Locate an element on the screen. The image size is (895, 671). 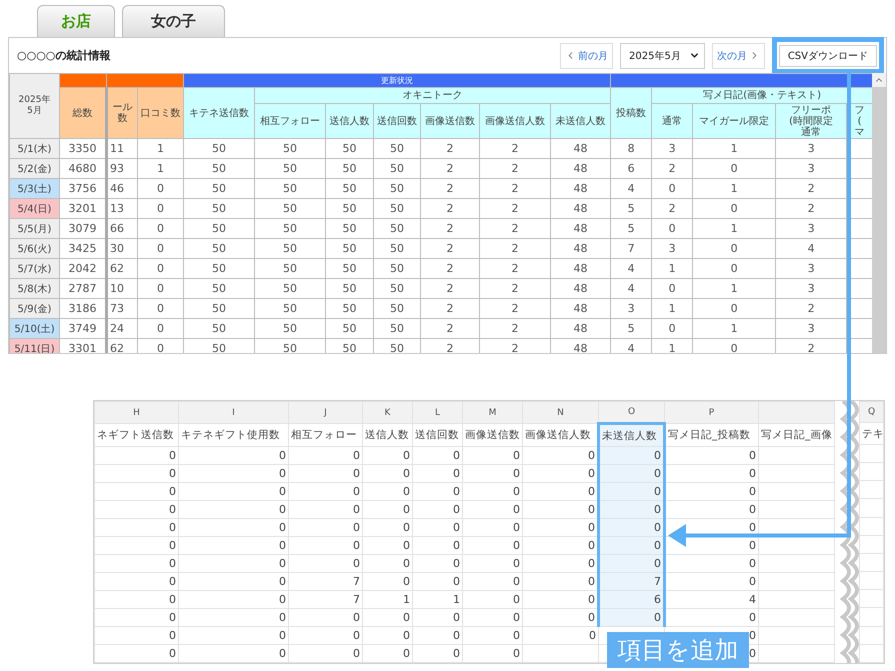
date-cell: 5/6(火) is located at coordinates (35, 248).